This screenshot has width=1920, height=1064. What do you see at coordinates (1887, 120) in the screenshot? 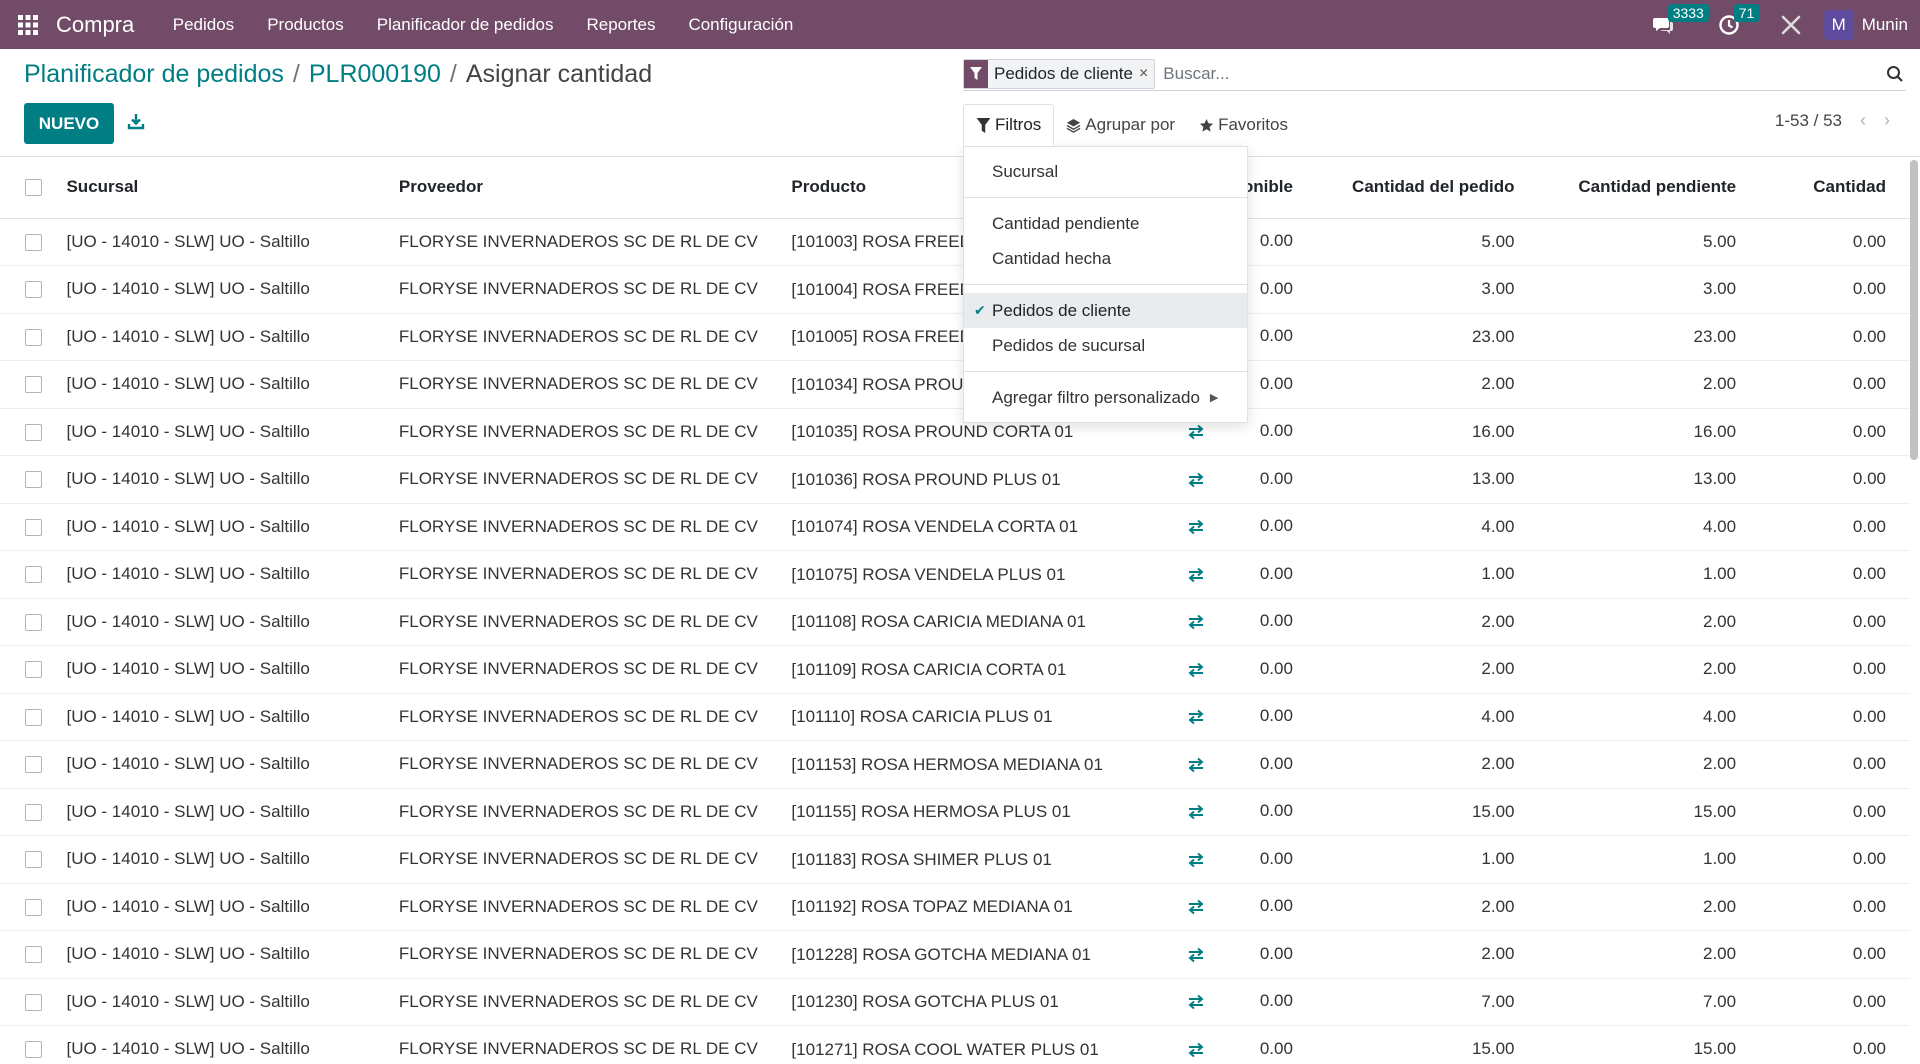
I see `pager-next-icon: ›` at bounding box center [1887, 120].